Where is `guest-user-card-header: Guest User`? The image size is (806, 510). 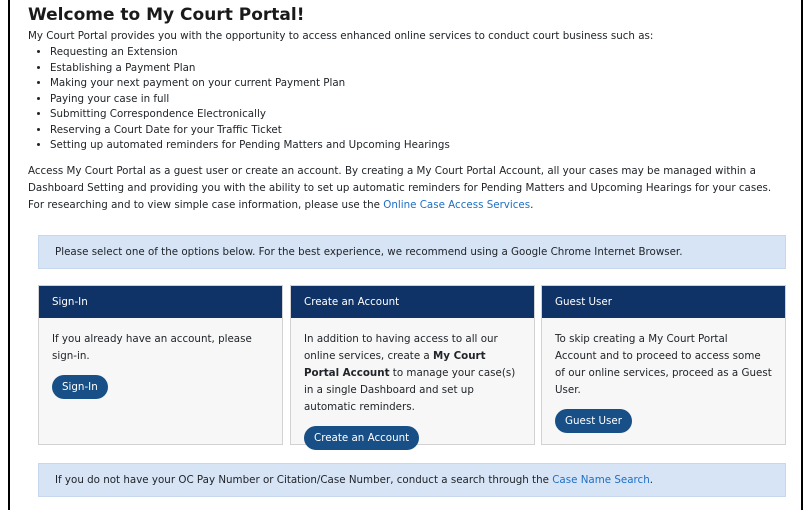
guest-user-card-header: Guest User is located at coordinates (663, 302).